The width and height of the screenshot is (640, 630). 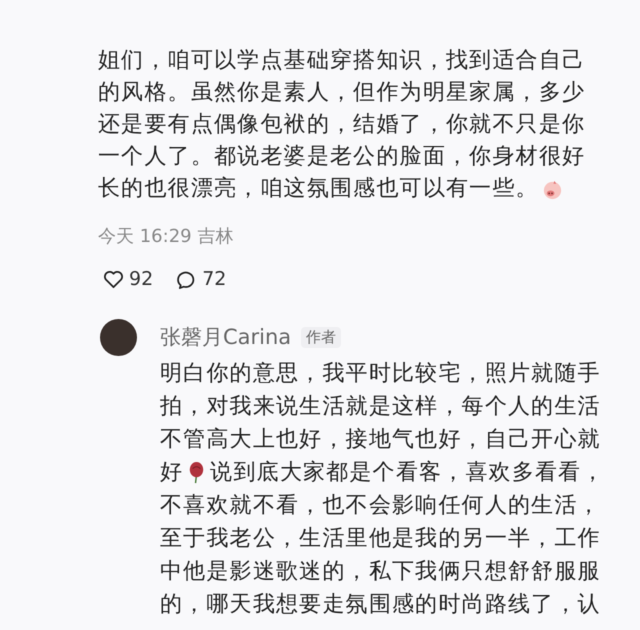 What do you see at coordinates (342, 61) in the screenshot?
I see `comment-text: 姐们，咱可以学点基础穿搭知识，找到适合自己` at bounding box center [342, 61].